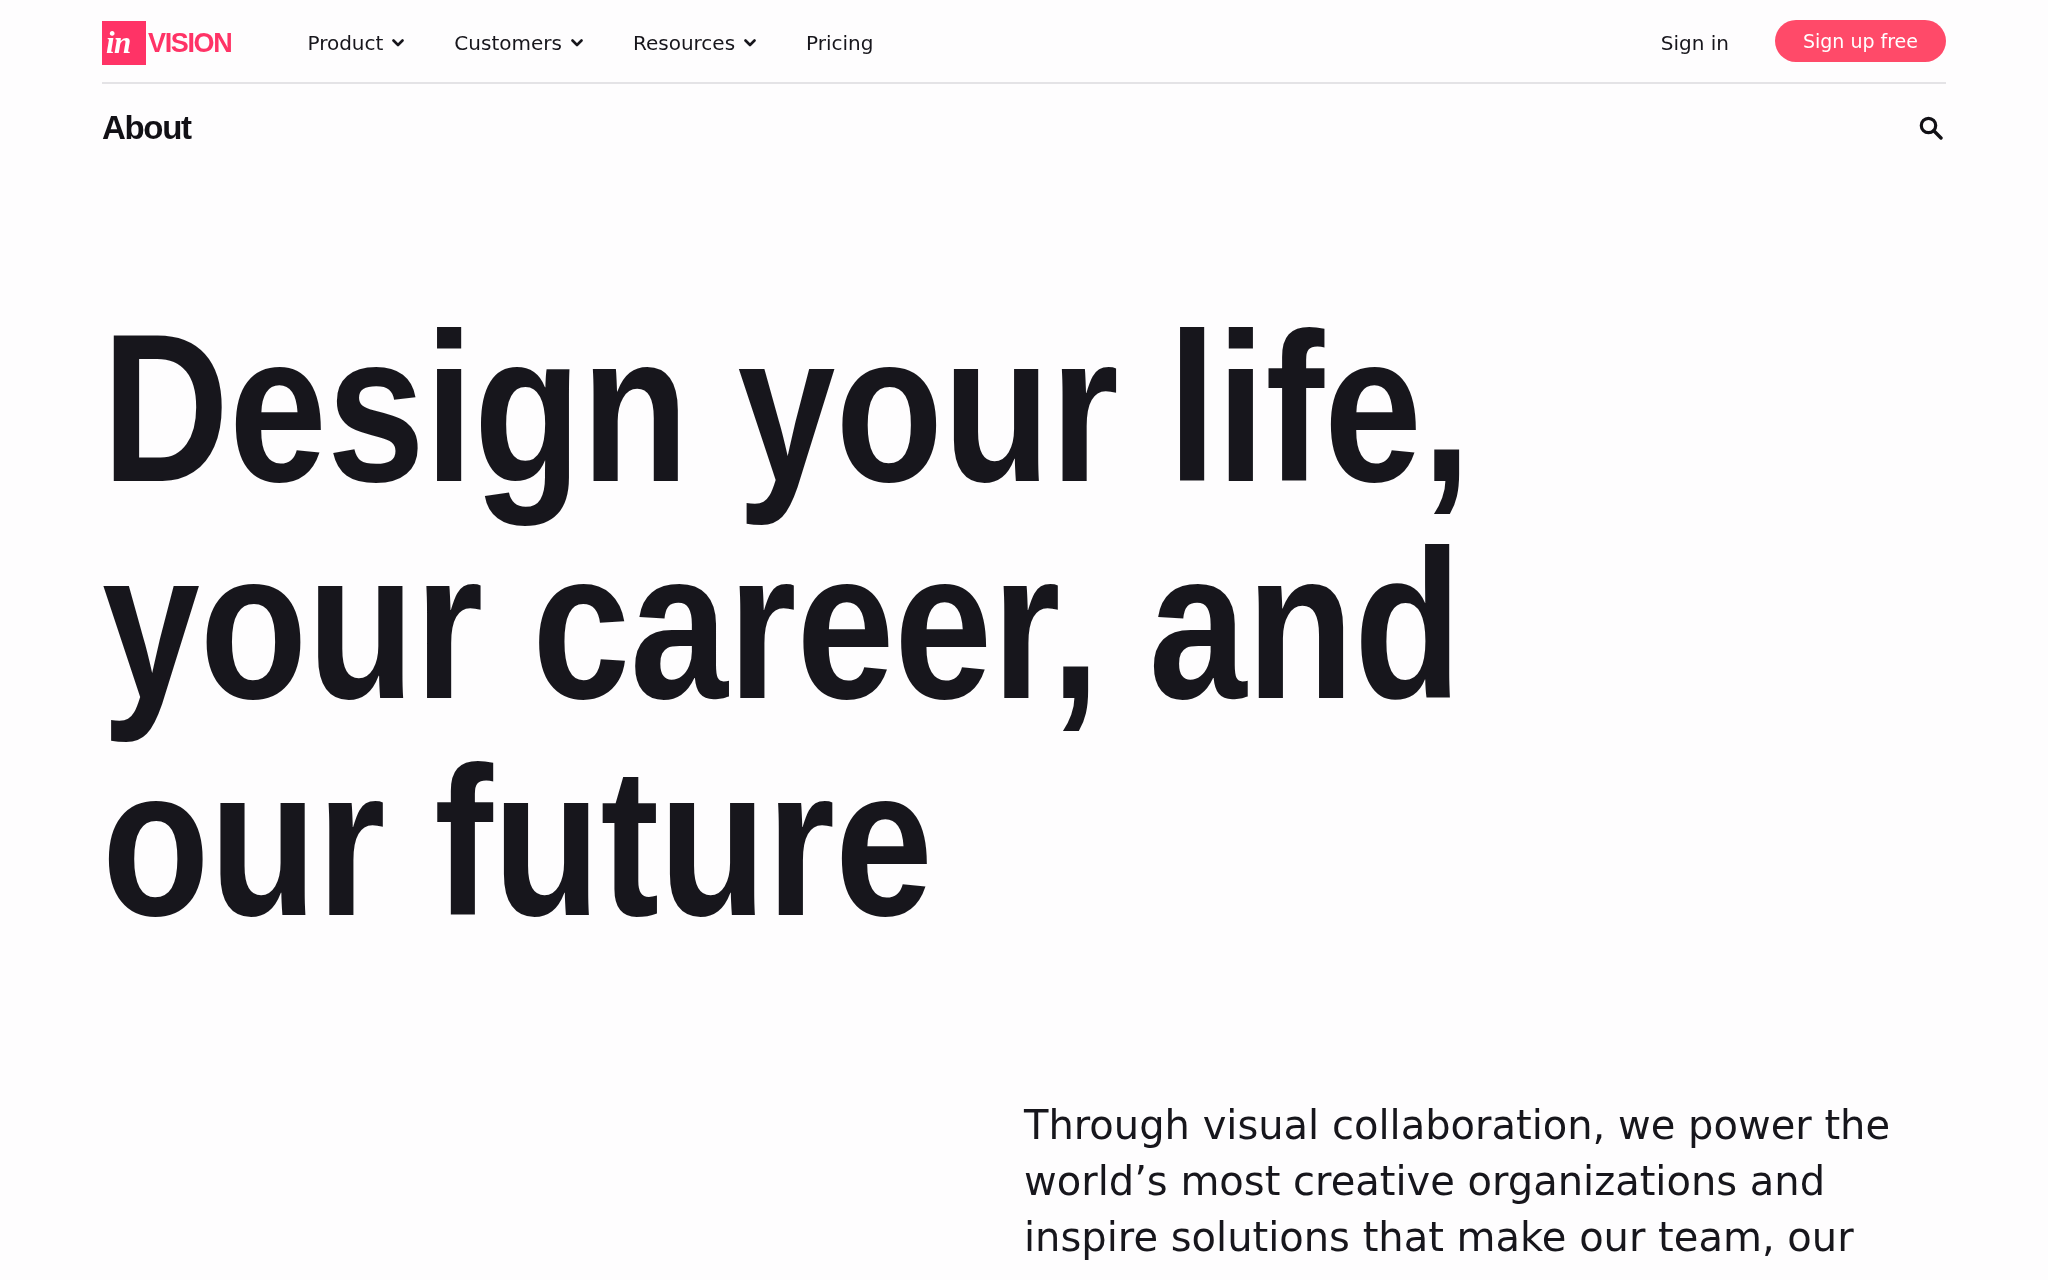 Image resolution: width=2048 pixels, height=1280 pixels. Describe the element at coordinates (1931, 128) in the screenshot. I see `search-icon` at that location.